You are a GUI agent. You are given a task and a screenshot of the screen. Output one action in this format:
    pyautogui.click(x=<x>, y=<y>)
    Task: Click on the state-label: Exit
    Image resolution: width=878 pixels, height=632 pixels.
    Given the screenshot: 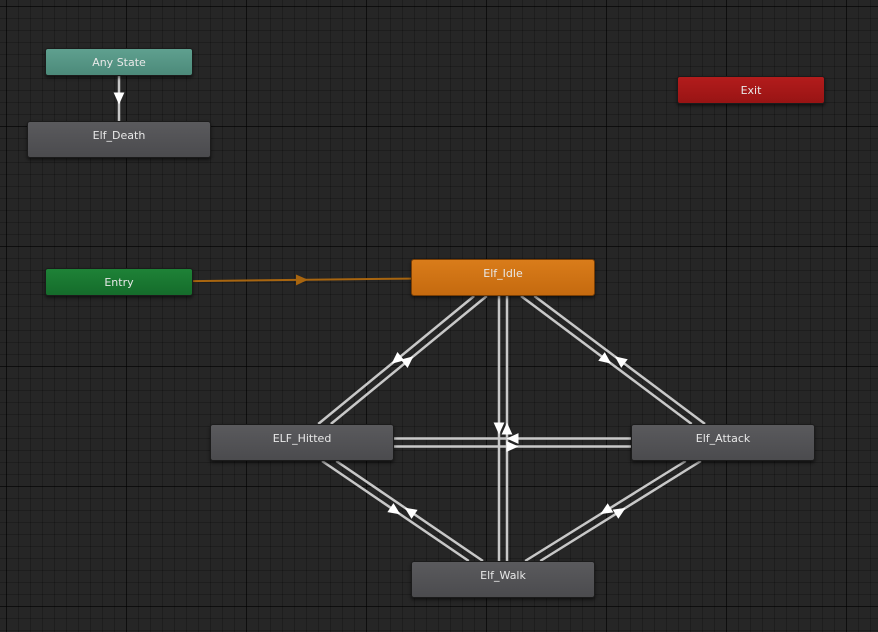 What is the action you would take?
    pyautogui.click(x=751, y=90)
    